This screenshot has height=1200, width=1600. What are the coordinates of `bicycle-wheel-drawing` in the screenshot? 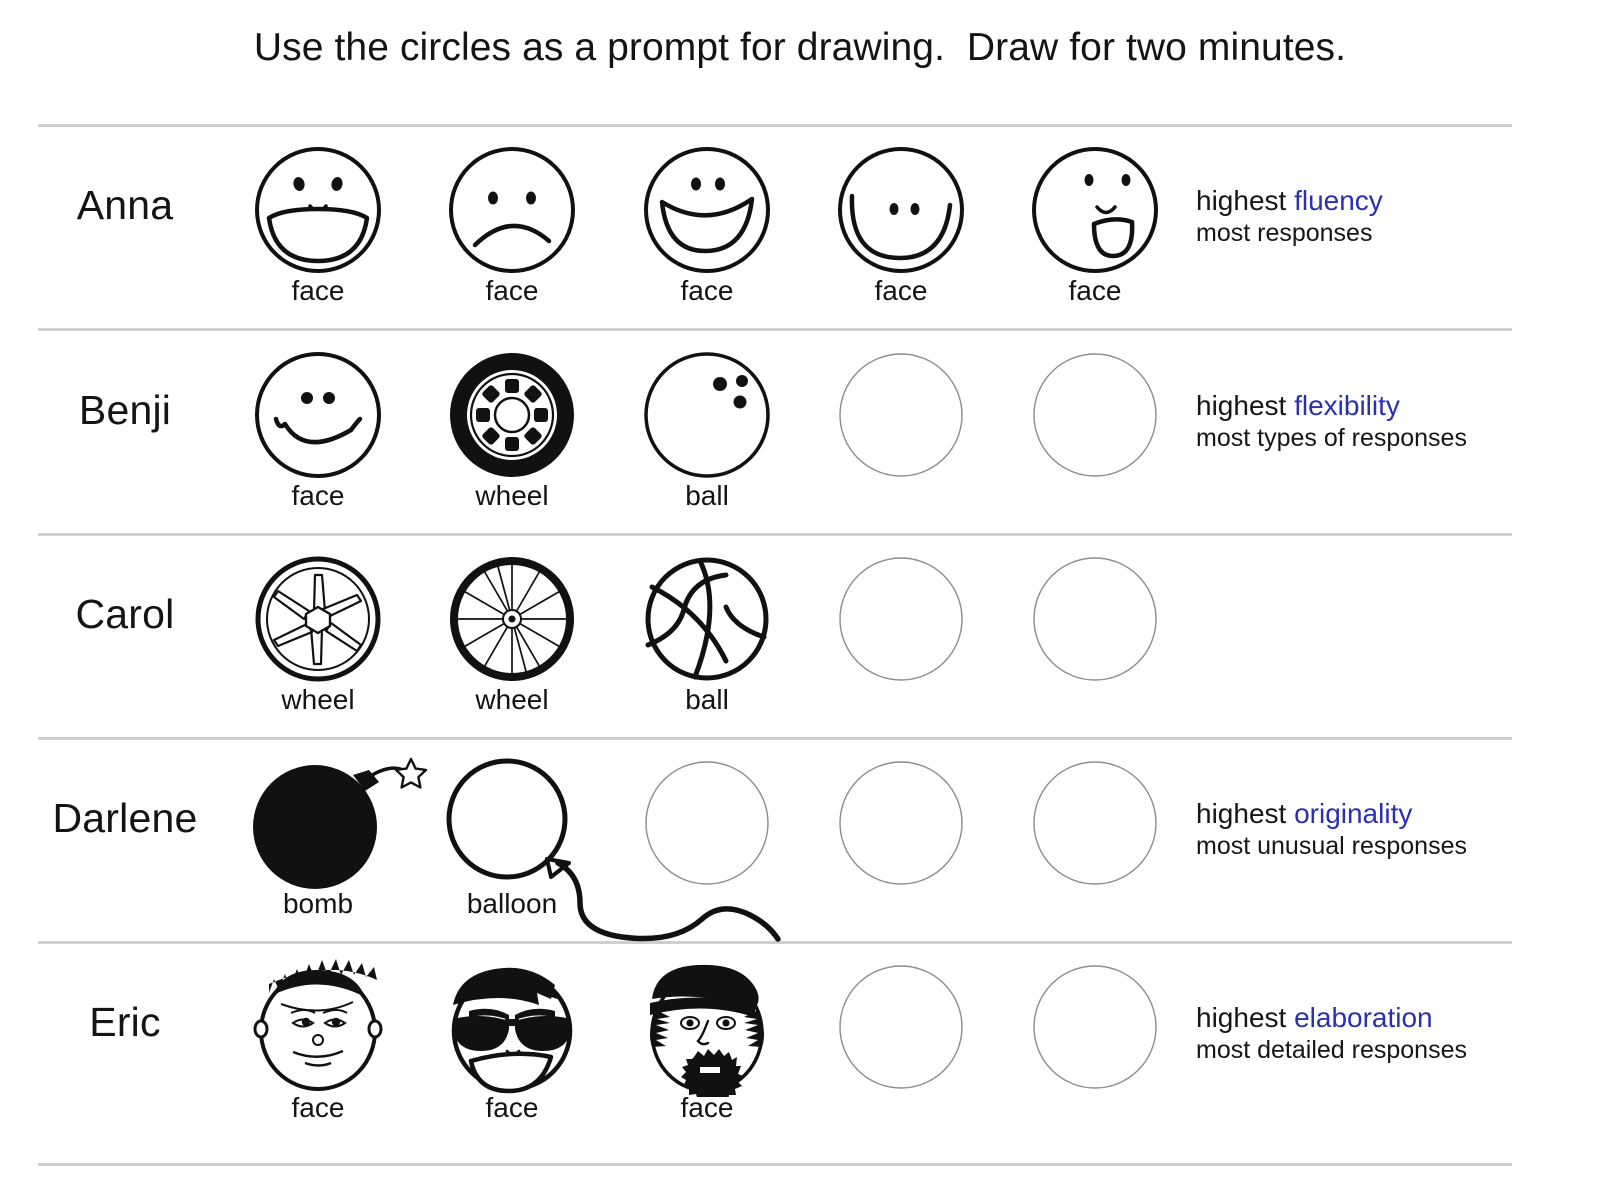 It's located at (512, 619).